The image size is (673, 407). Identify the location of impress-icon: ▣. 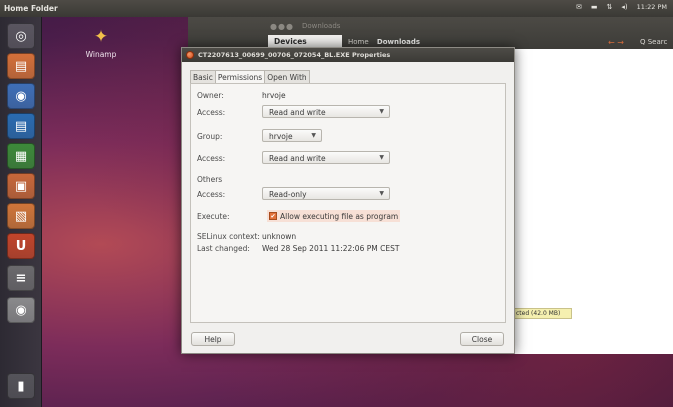
(21, 186).